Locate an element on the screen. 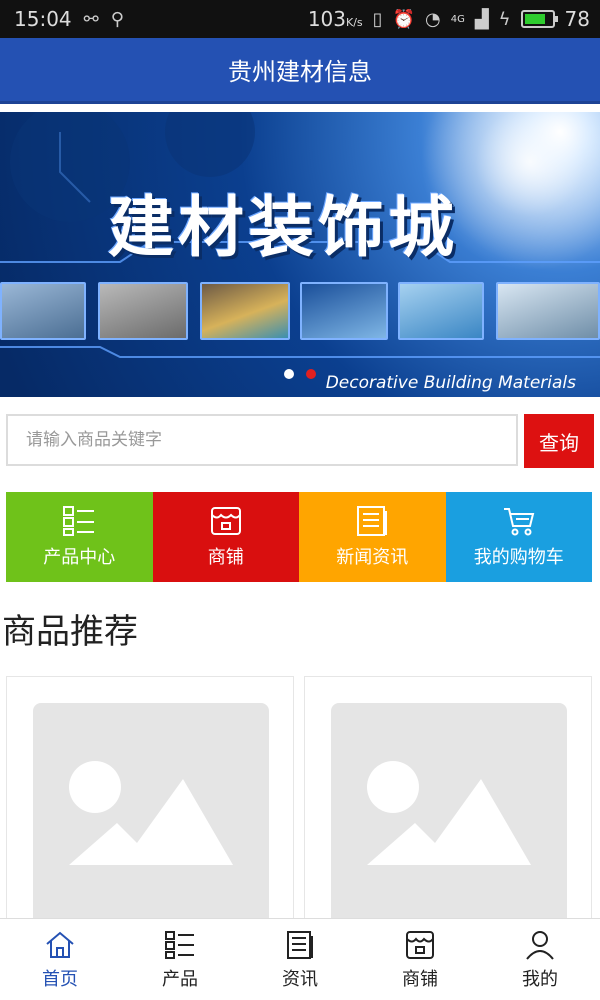 The width and height of the screenshot is (600, 1000). paint-buckets-image is located at coordinates (245, 311).